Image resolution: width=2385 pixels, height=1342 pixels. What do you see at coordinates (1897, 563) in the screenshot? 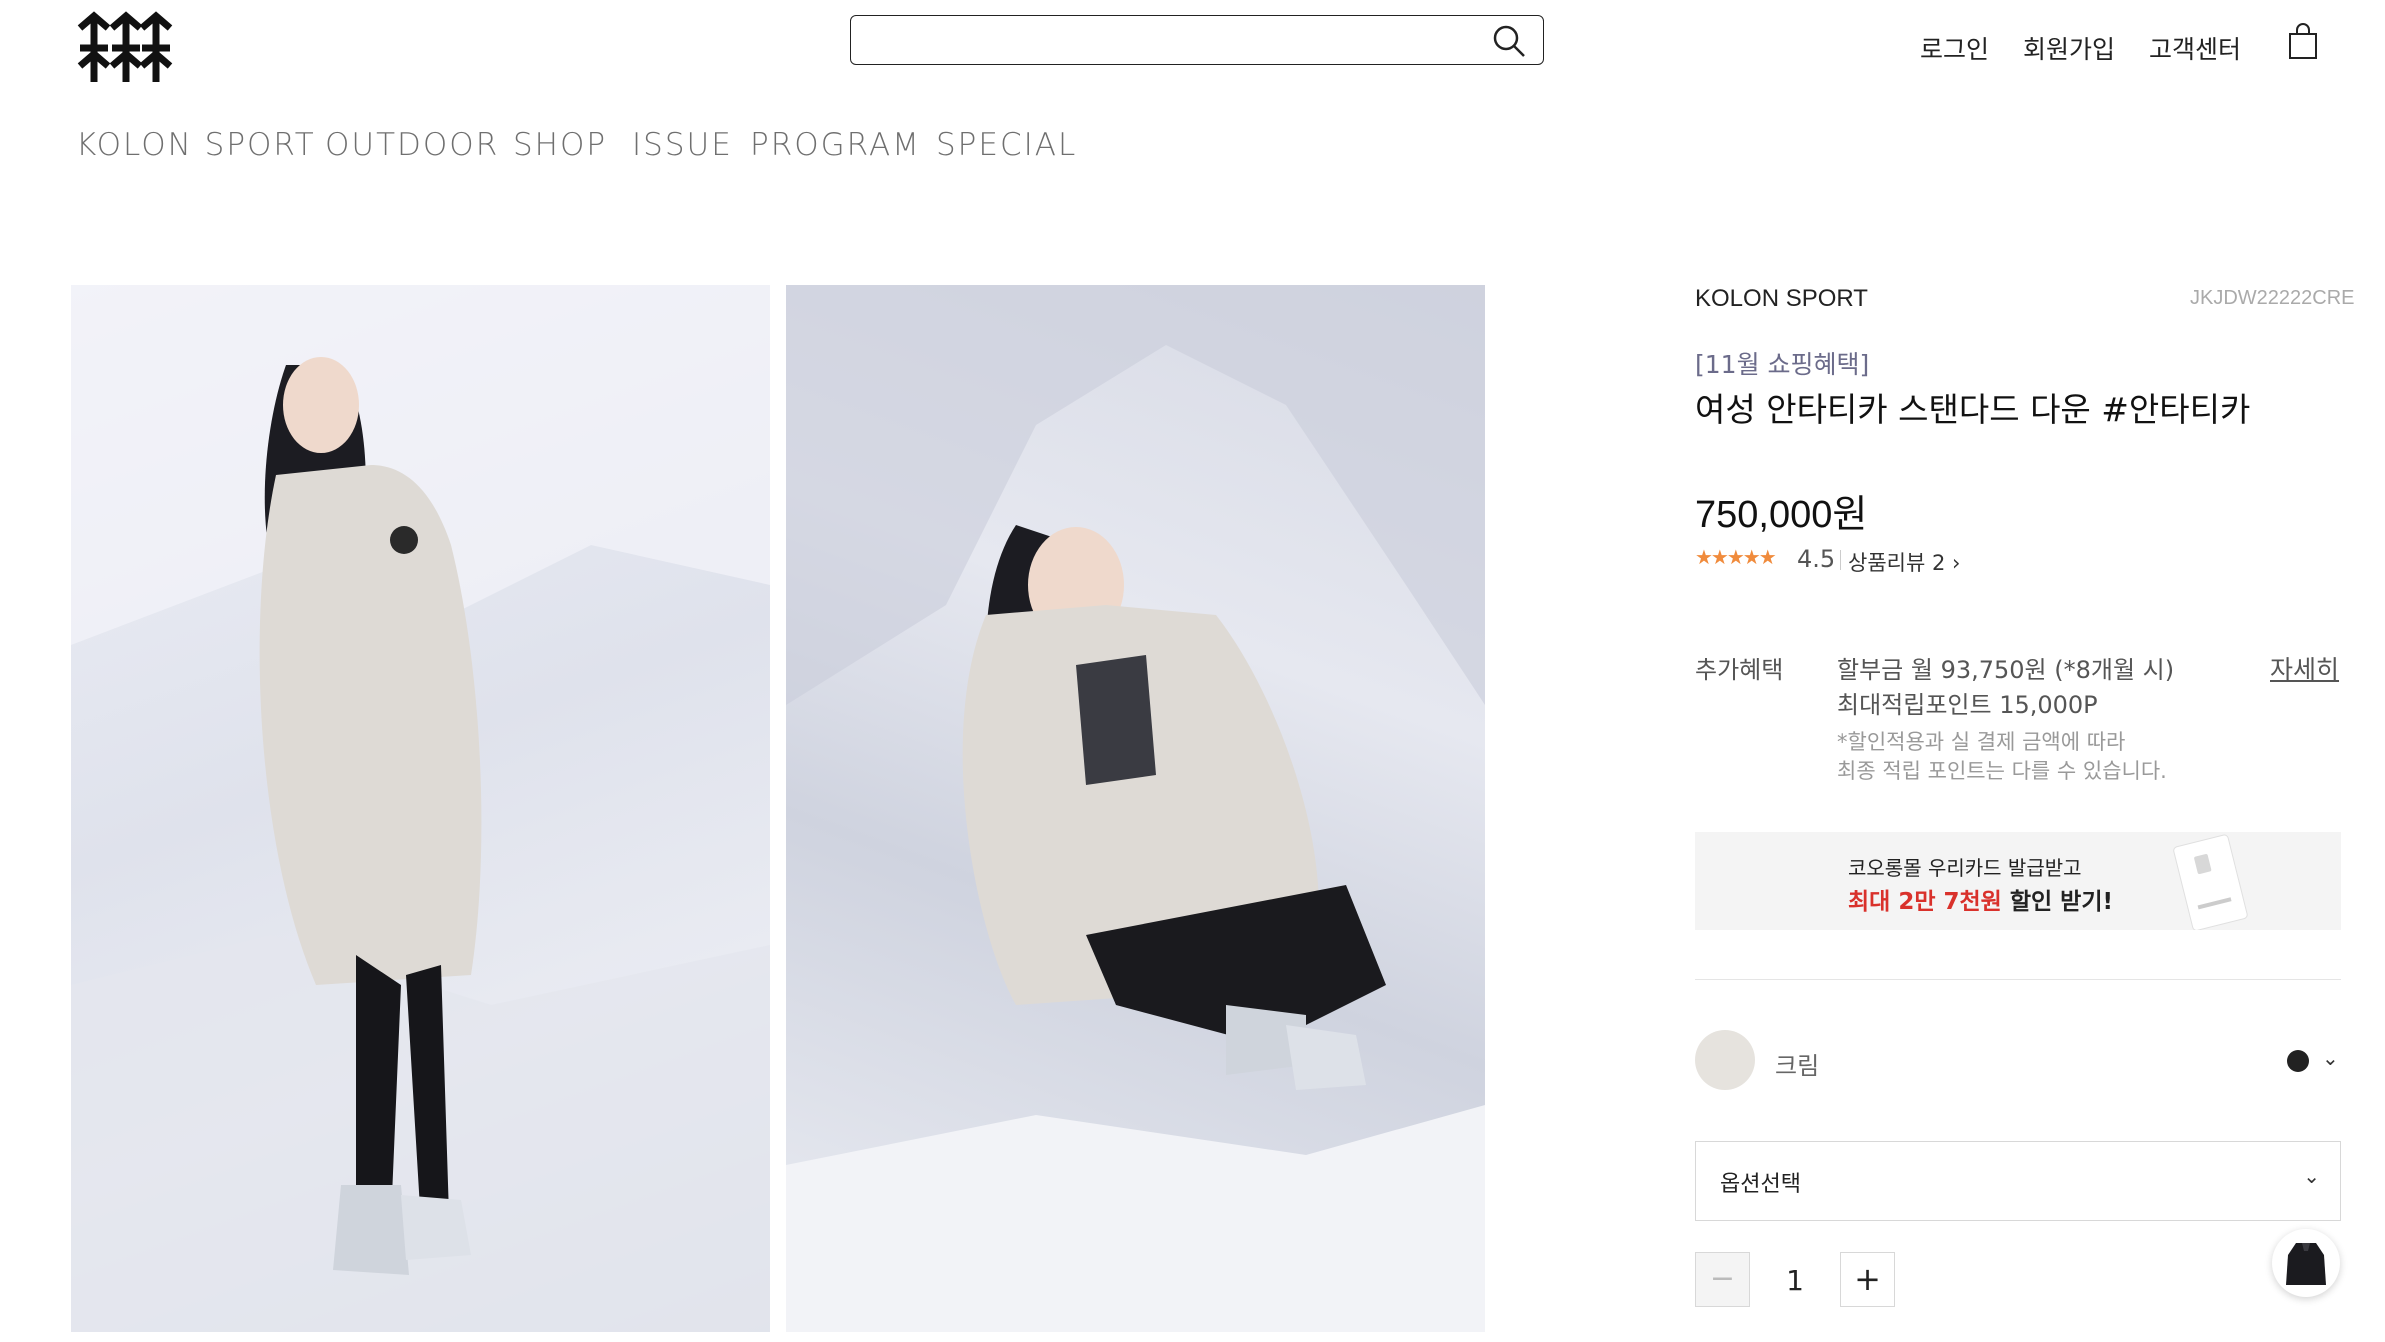
I see `review-label: 상품리뷰 2` at bounding box center [1897, 563].